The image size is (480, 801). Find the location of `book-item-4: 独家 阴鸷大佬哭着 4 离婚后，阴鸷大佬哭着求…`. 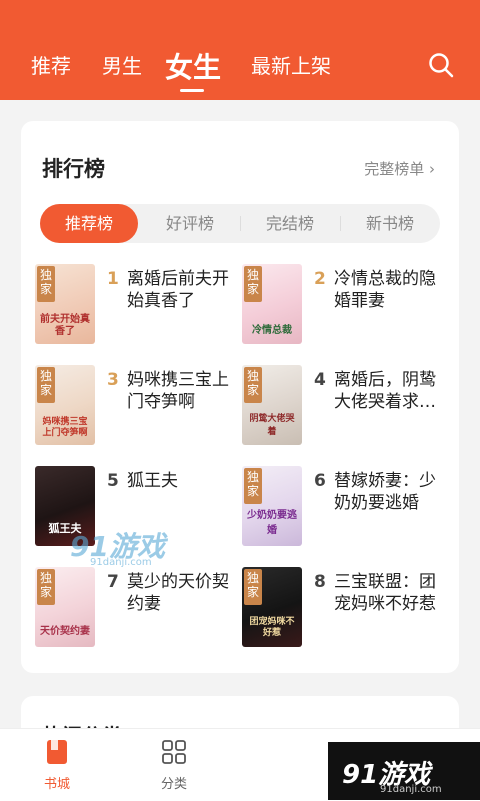

book-item-4: 独家 阴鸷大佬哭着 4 离婚后，阴鸷大佬哭着求… is located at coordinates (347, 406).